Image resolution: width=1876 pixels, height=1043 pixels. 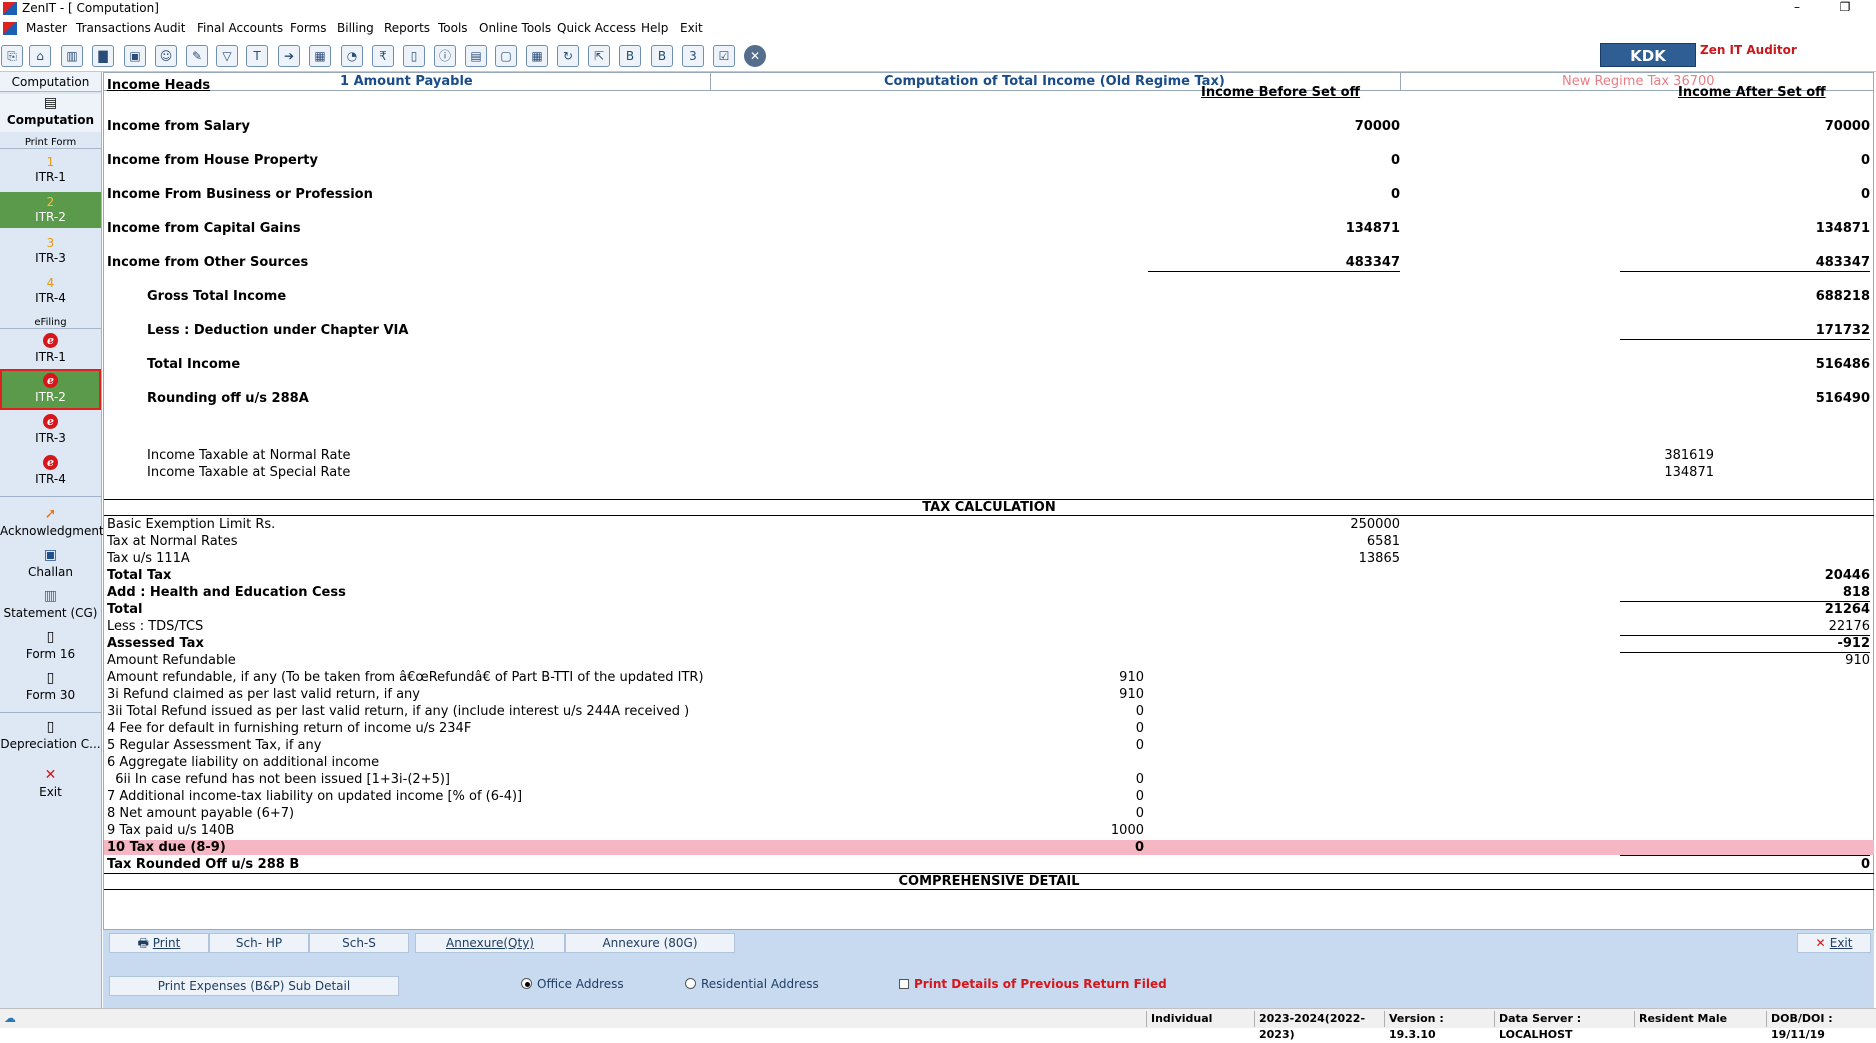 What do you see at coordinates (1842, 330) in the screenshot?
I see `deduction-value: 171732` at bounding box center [1842, 330].